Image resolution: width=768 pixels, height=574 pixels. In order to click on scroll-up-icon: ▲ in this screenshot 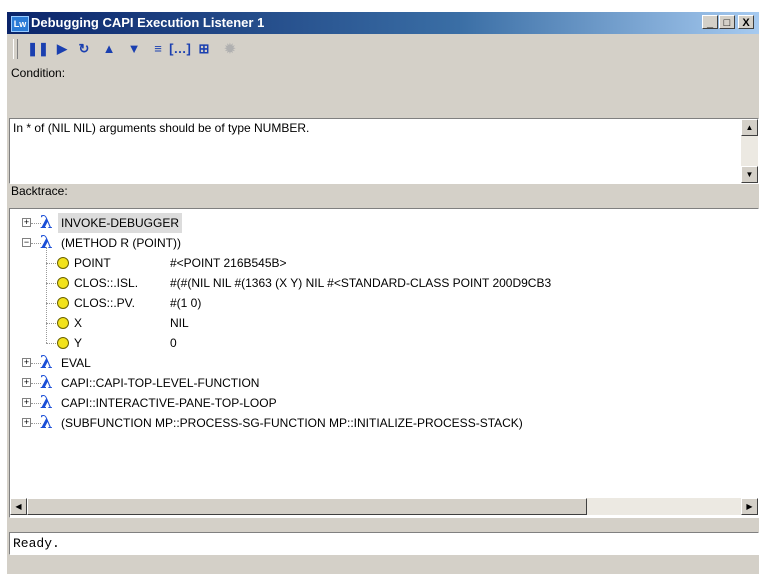, I will do `click(749, 127)`.